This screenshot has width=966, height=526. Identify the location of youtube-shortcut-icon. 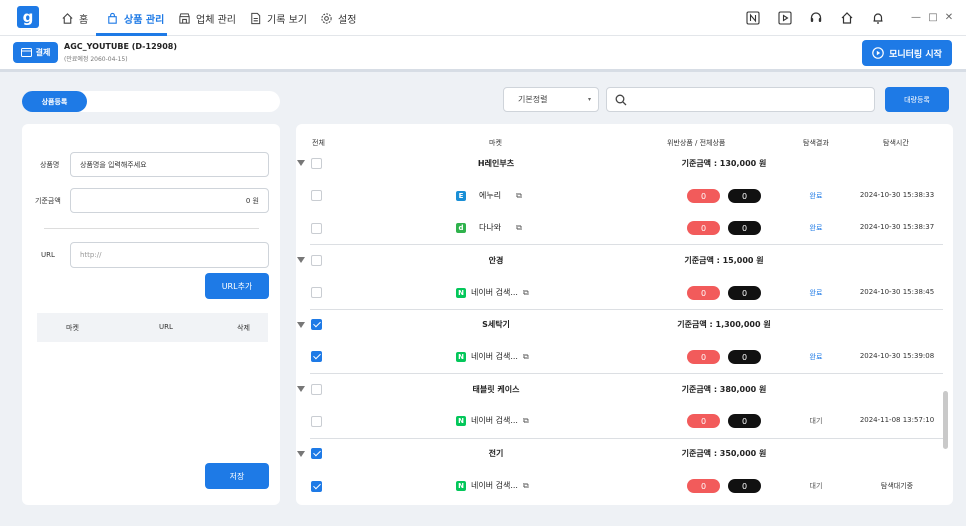
(785, 17).